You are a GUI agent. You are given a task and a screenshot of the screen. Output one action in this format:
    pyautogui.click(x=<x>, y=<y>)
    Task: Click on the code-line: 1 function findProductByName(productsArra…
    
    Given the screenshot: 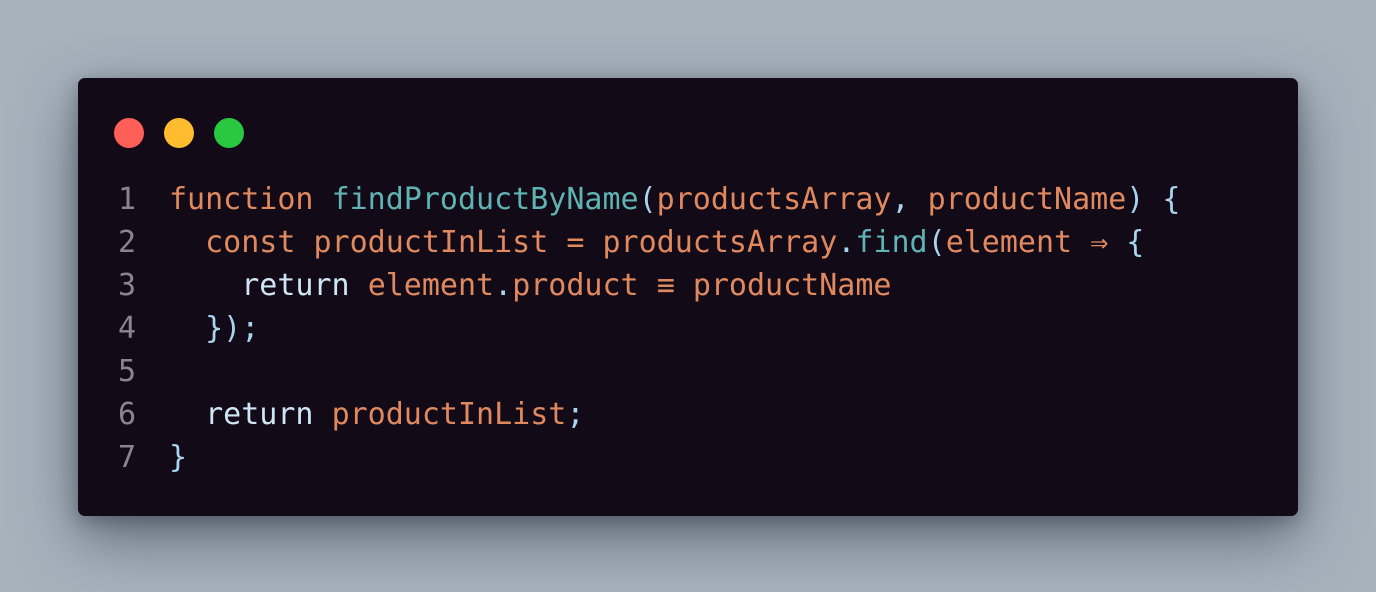 What is the action you would take?
    pyautogui.click(x=688, y=199)
    